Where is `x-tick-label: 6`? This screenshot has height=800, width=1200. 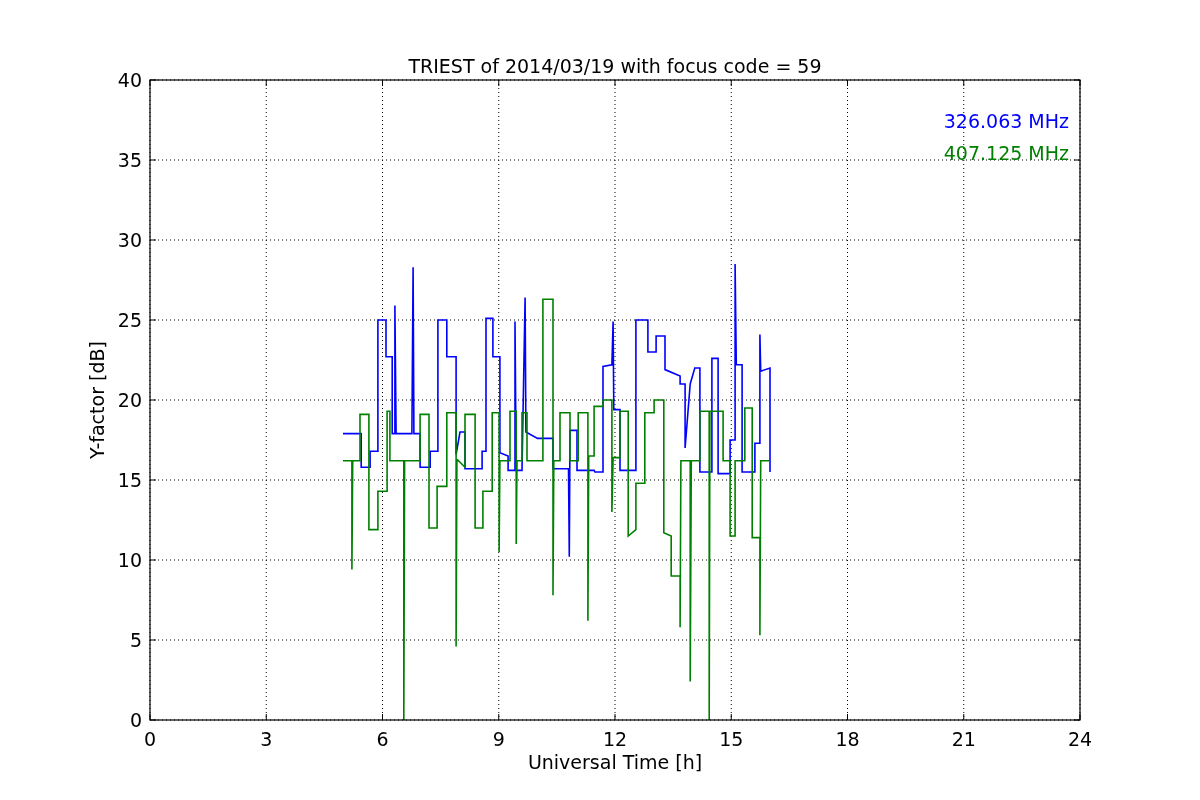 x-tick-label: 6 is located at coordinates (382, 739).